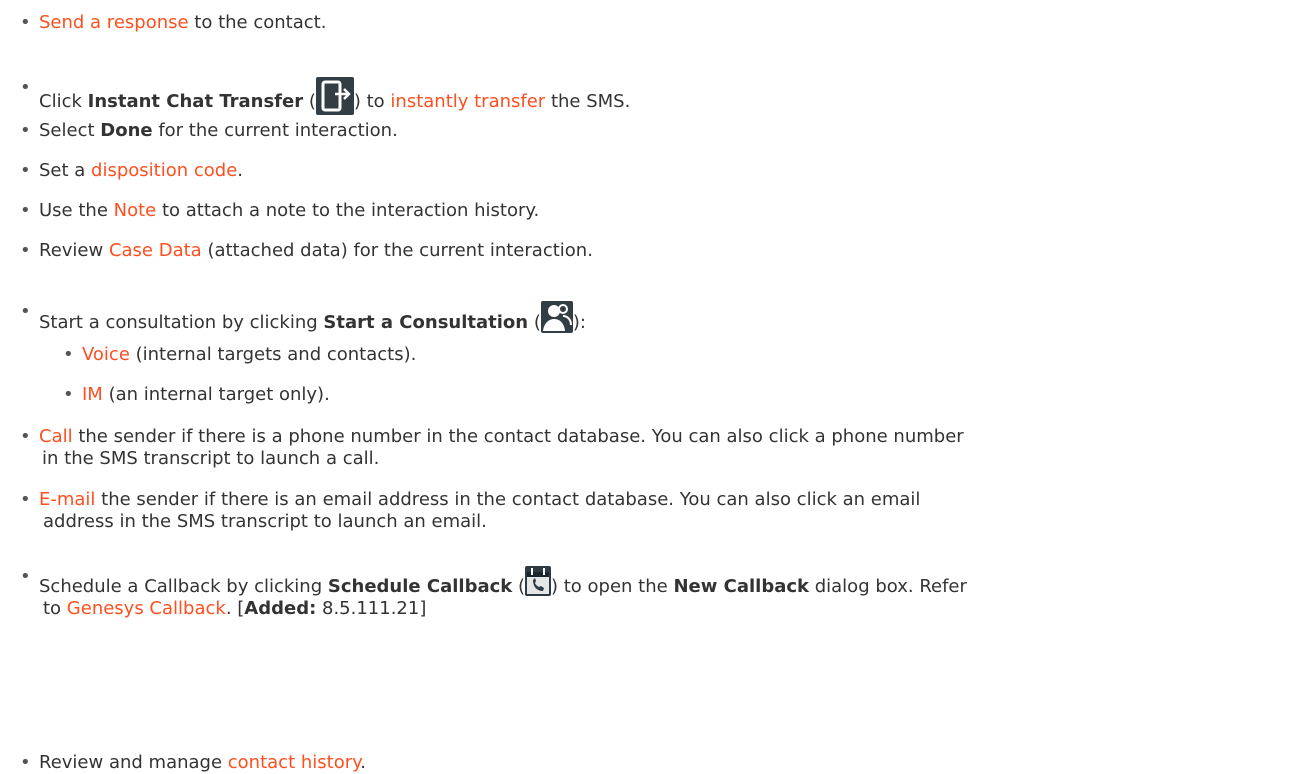 This screenshot has height=774, width=1298. Describe the element at coordinates (67, 499) in the screenshot. I see `email-link: E-mail` at that location.